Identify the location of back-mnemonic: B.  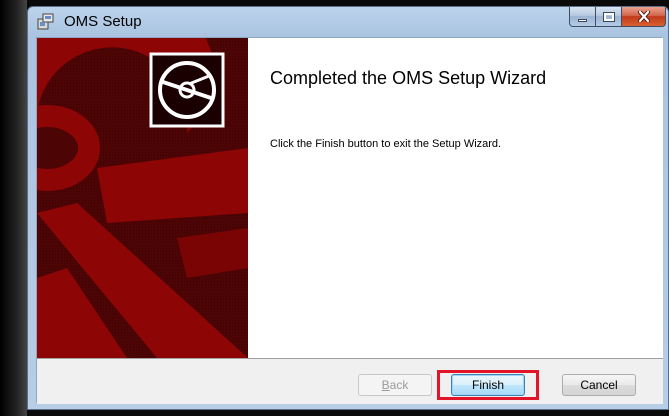
(385, 385).